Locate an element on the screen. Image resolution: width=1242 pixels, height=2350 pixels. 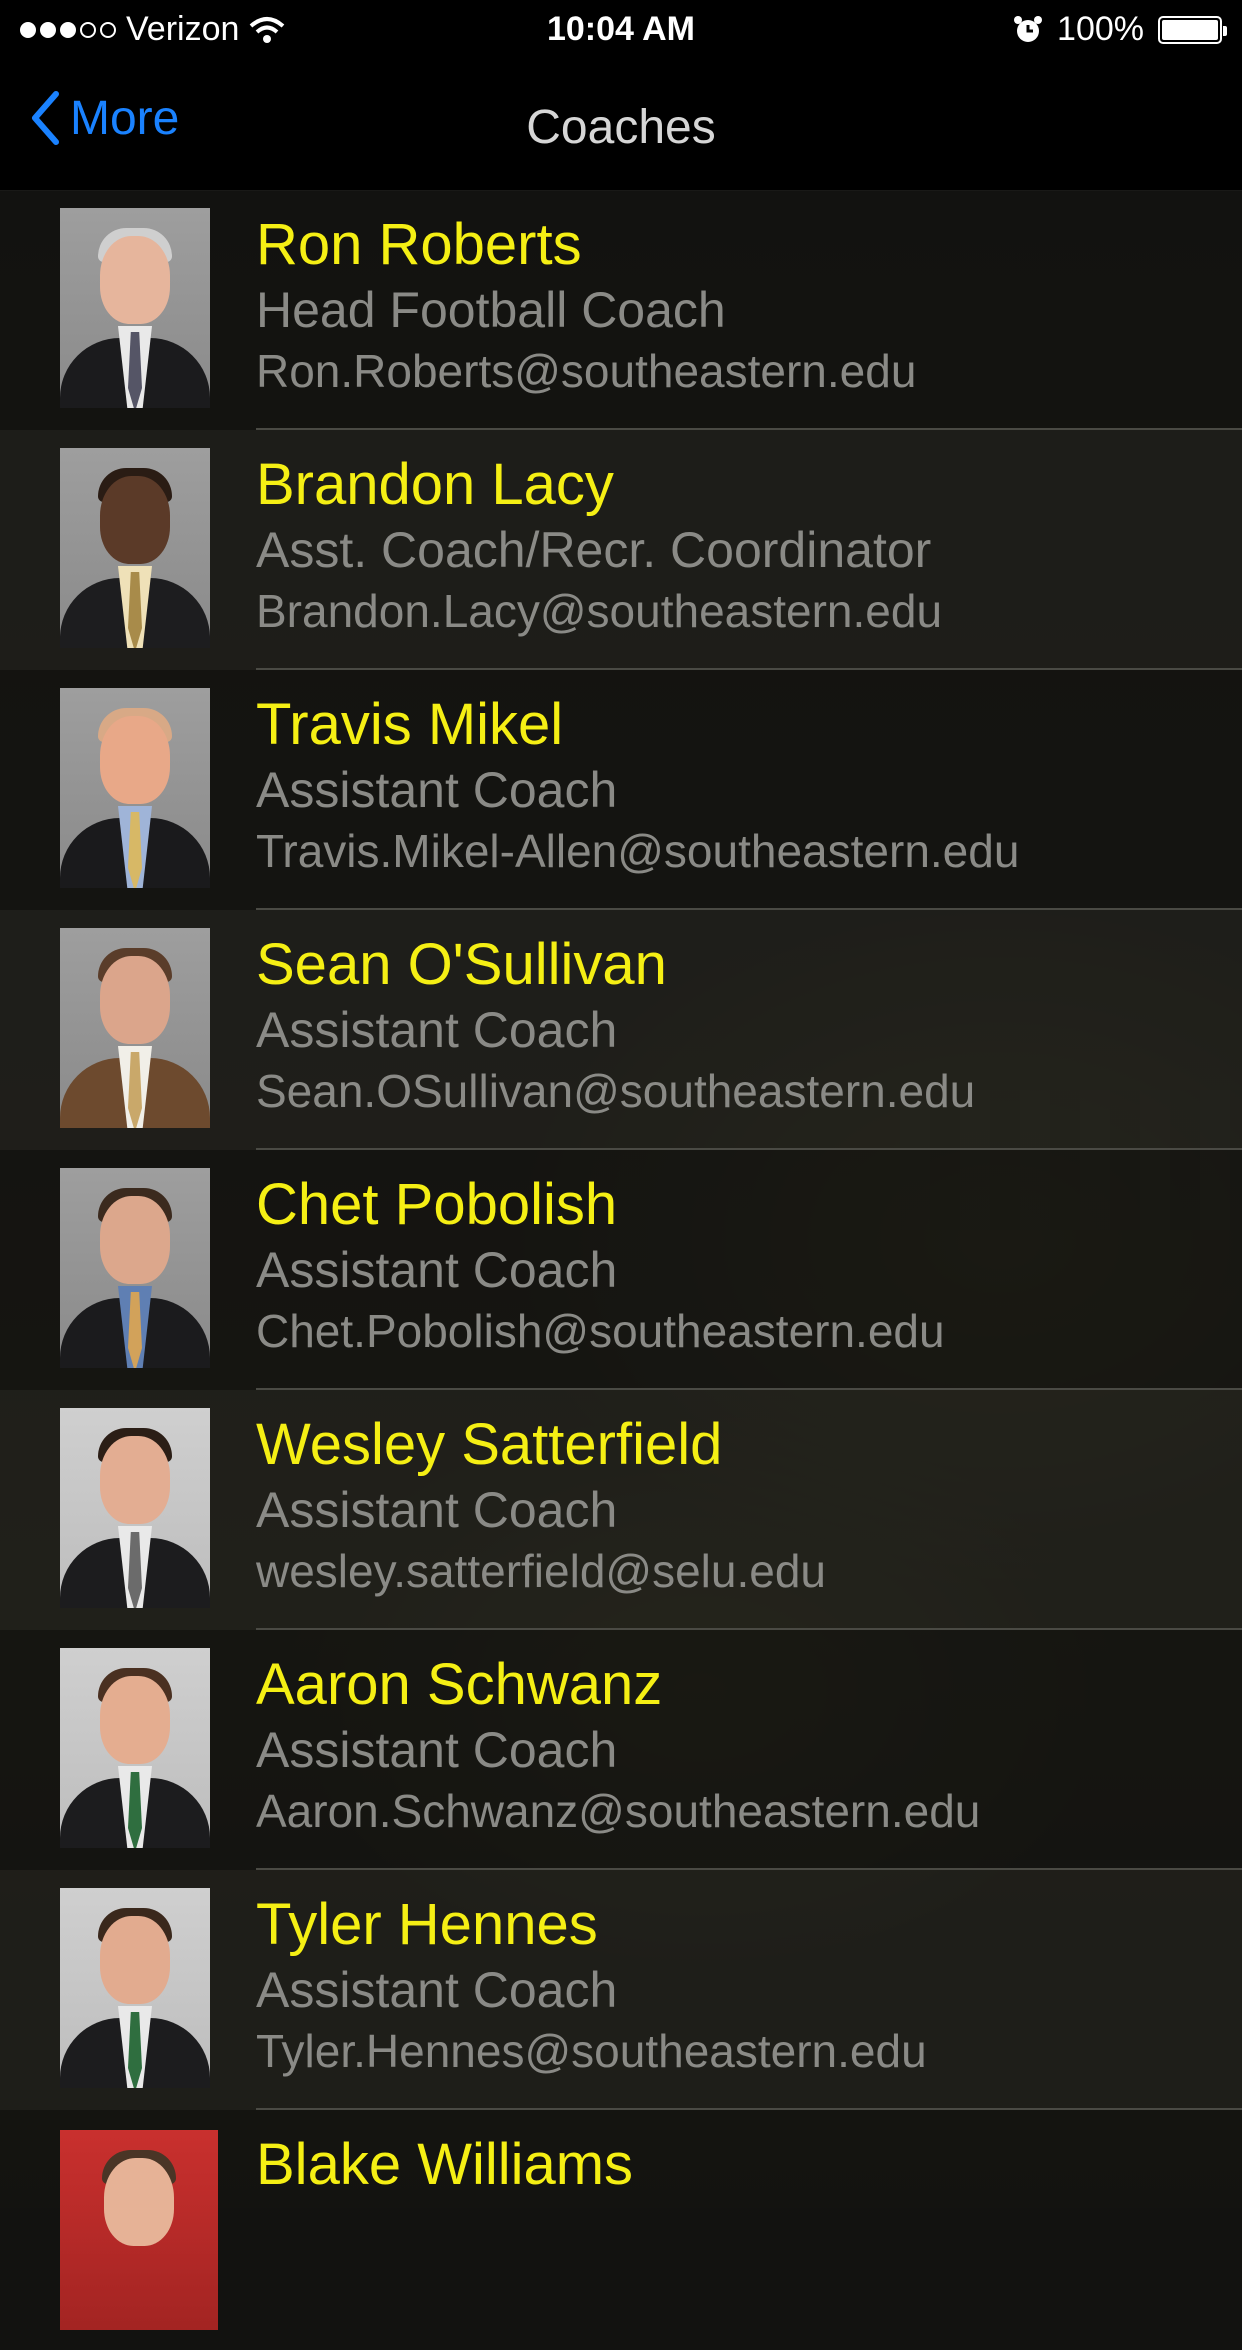
battery-percent: 100% is located at coordinates (1100, 29).